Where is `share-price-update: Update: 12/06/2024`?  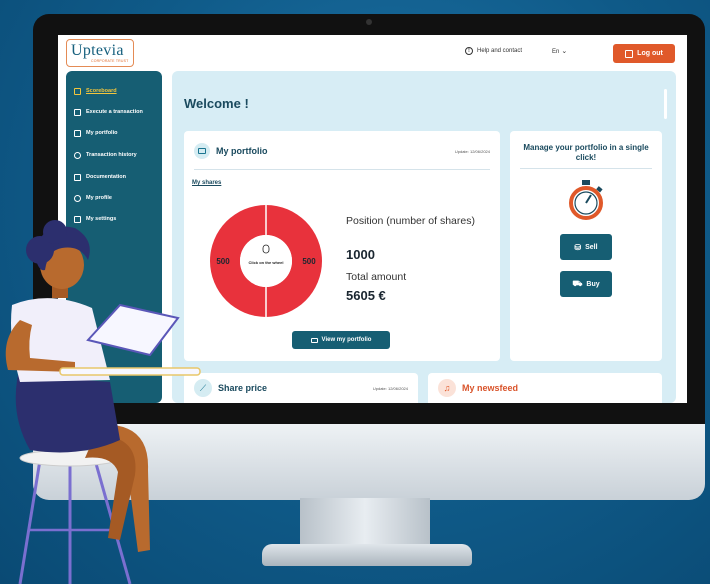 share-price-update: Update: 12/06/2024 is located at coordinates (390, 388).